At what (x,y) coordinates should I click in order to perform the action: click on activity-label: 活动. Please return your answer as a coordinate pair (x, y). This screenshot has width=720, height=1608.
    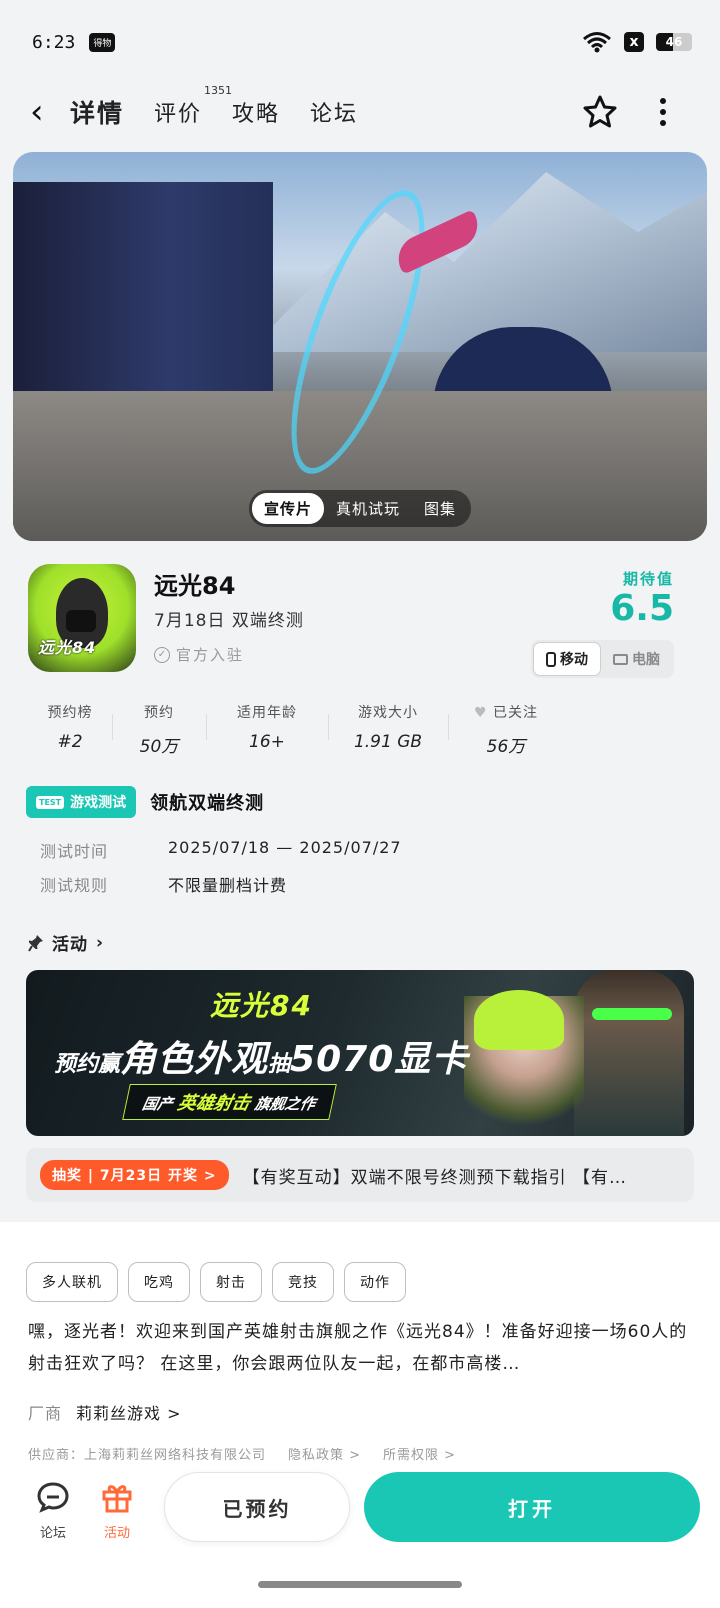
    Looking at the image, I should click on (116, 1533).